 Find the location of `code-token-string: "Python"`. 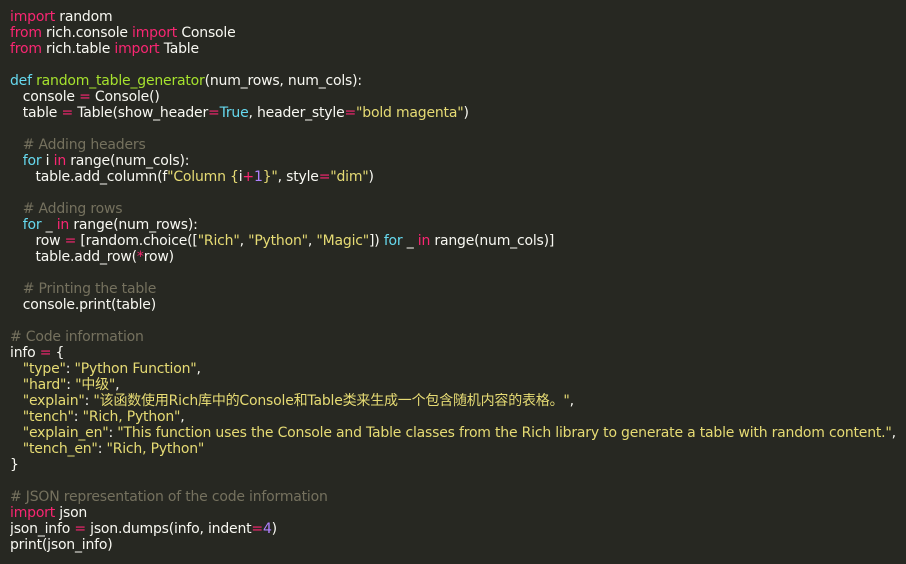

code-token-string: "Python" is located at coordinates (278, 241).